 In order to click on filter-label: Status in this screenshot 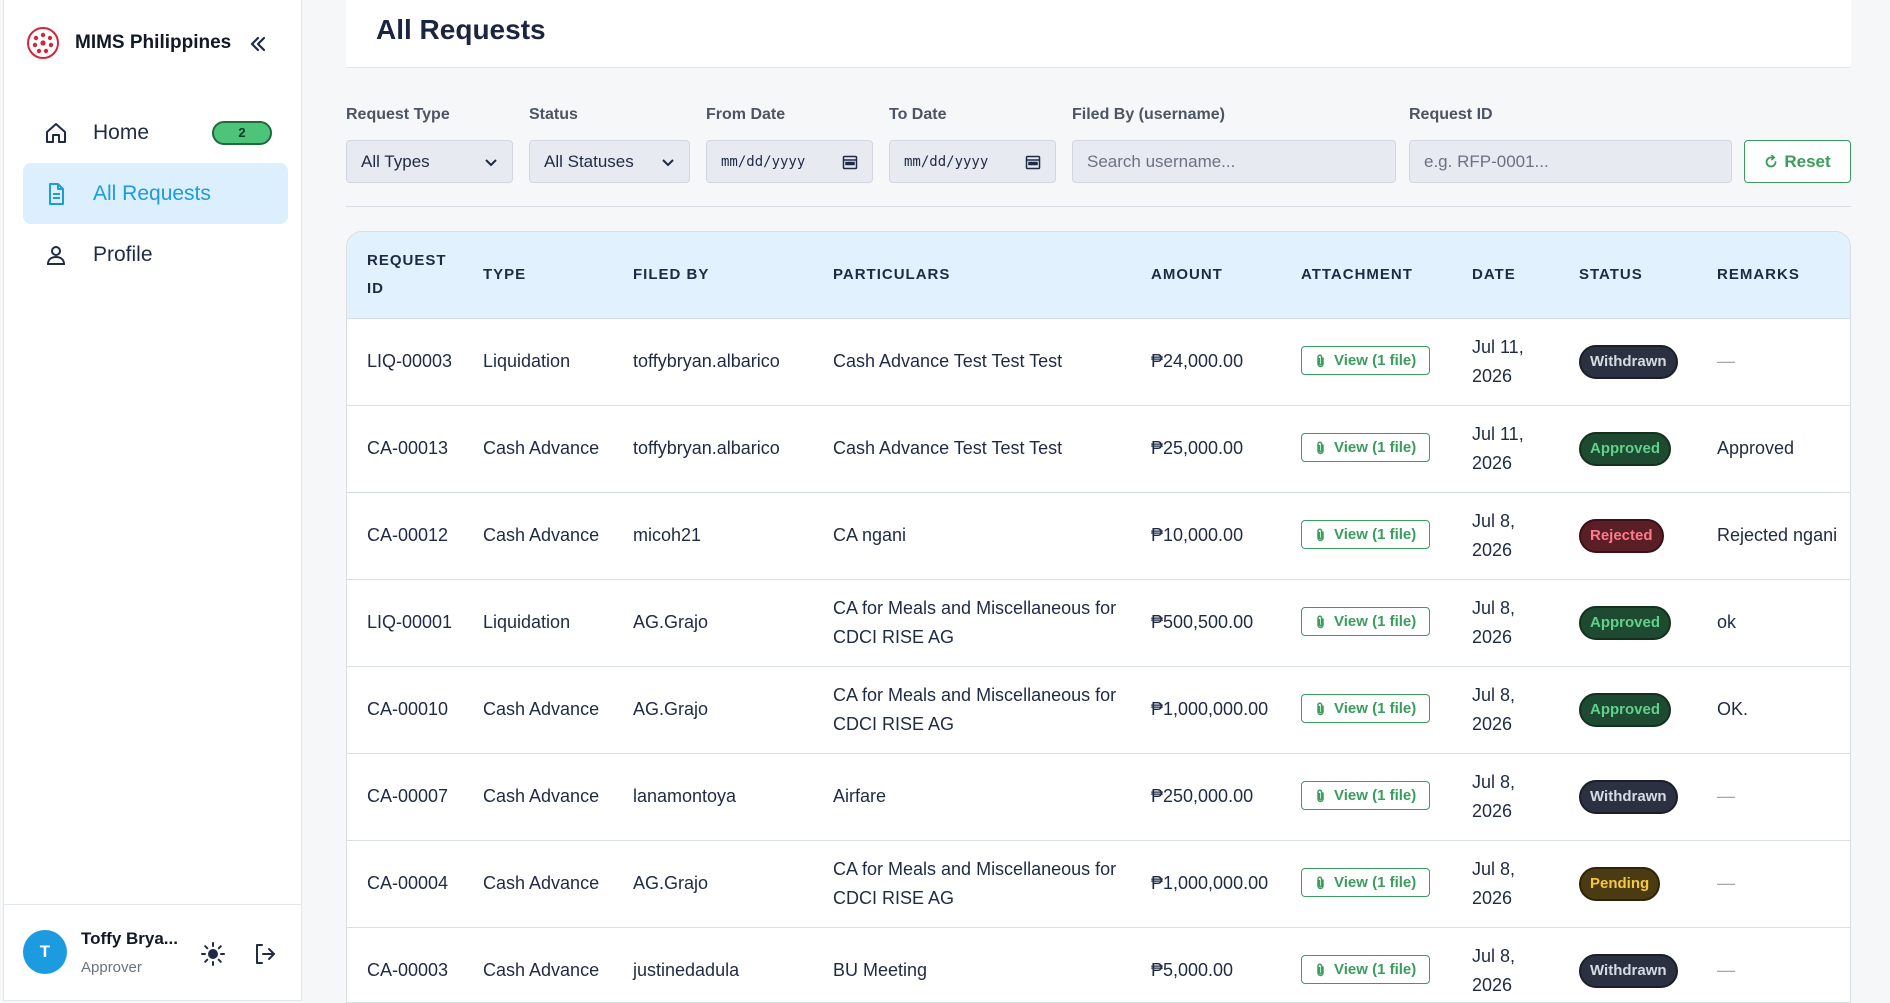, I will do `click(553, 114)`.